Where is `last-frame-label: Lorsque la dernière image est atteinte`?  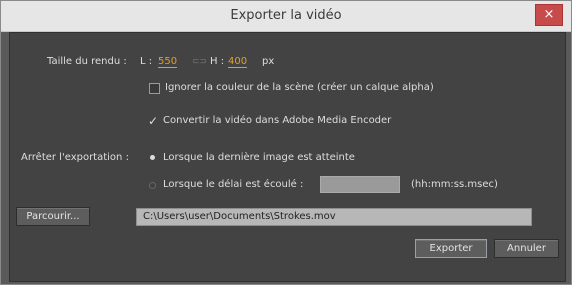
last-frame-label: Lorsque la dernière image est atteinte is located at coordinates (259, 157).